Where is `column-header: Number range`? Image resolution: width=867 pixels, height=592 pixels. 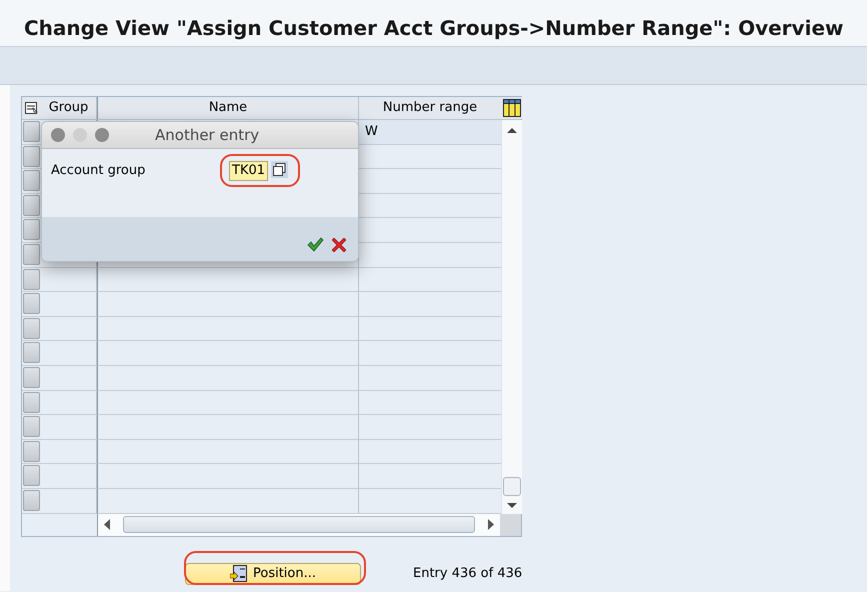 column-header: Number range is located at coordinates (430, 108).